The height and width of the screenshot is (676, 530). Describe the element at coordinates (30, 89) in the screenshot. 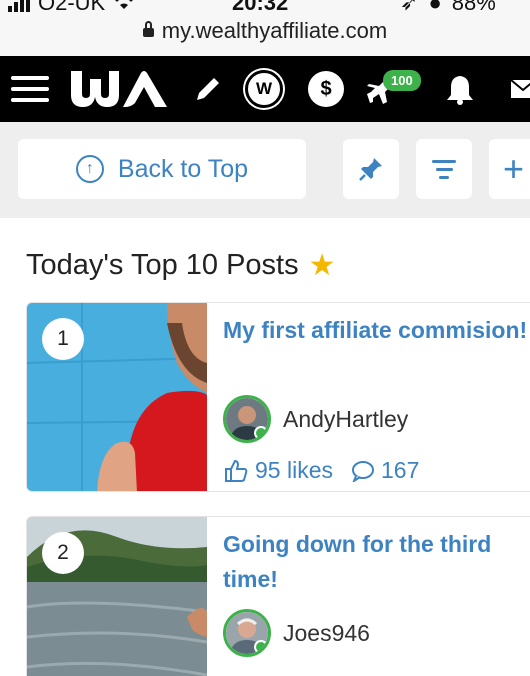

I see `menu-icon` at that location.